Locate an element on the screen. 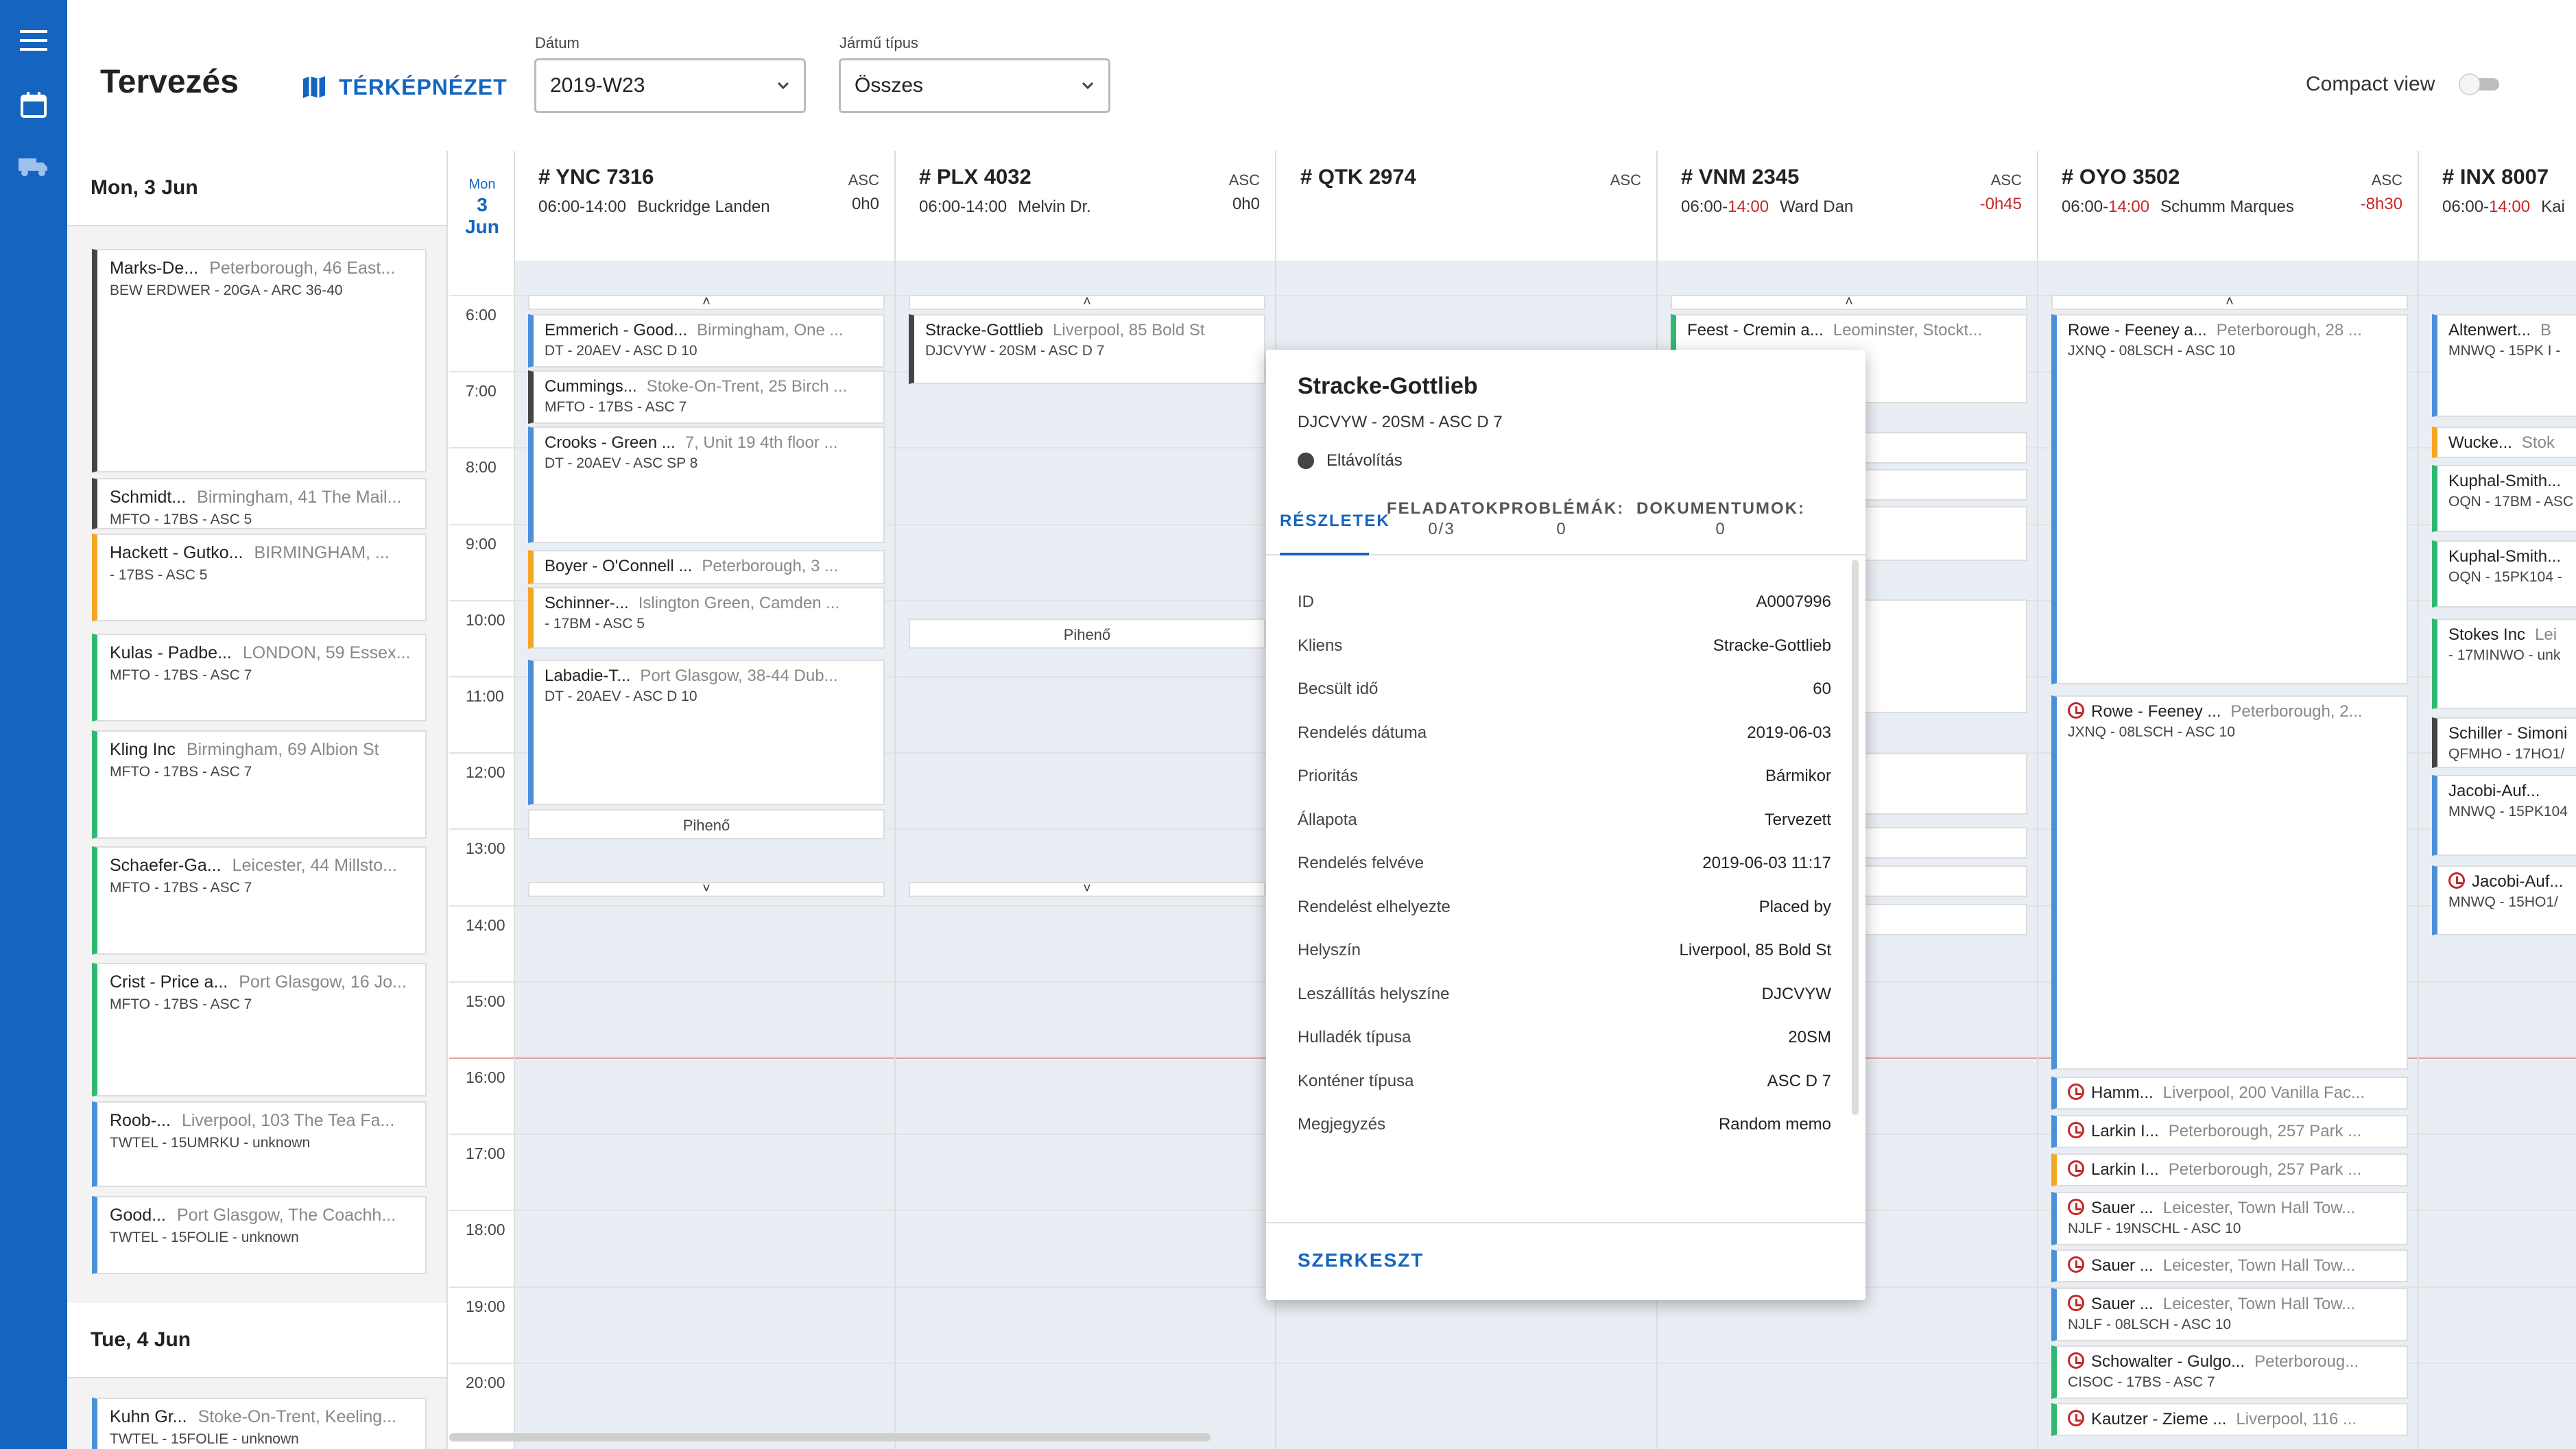 This screenshot has height=1449, width=2576. detail-key: Leszállítás helyszíne is located at coordinates (1374, 993).